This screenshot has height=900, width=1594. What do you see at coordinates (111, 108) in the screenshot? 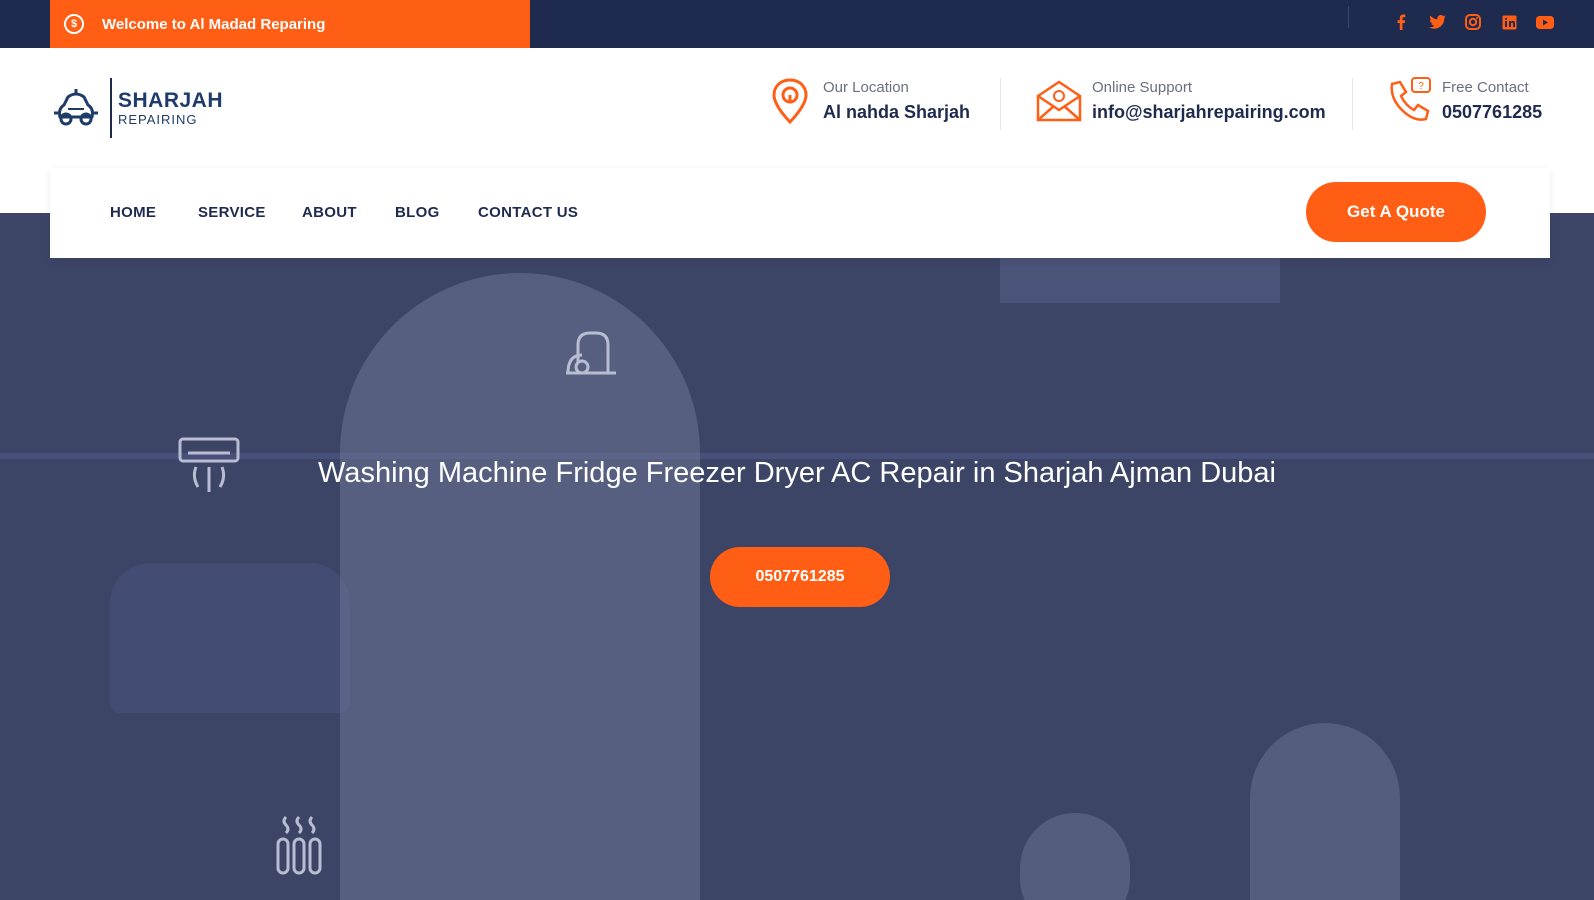
I see `logo-divider` at bounding box center [111, 108].